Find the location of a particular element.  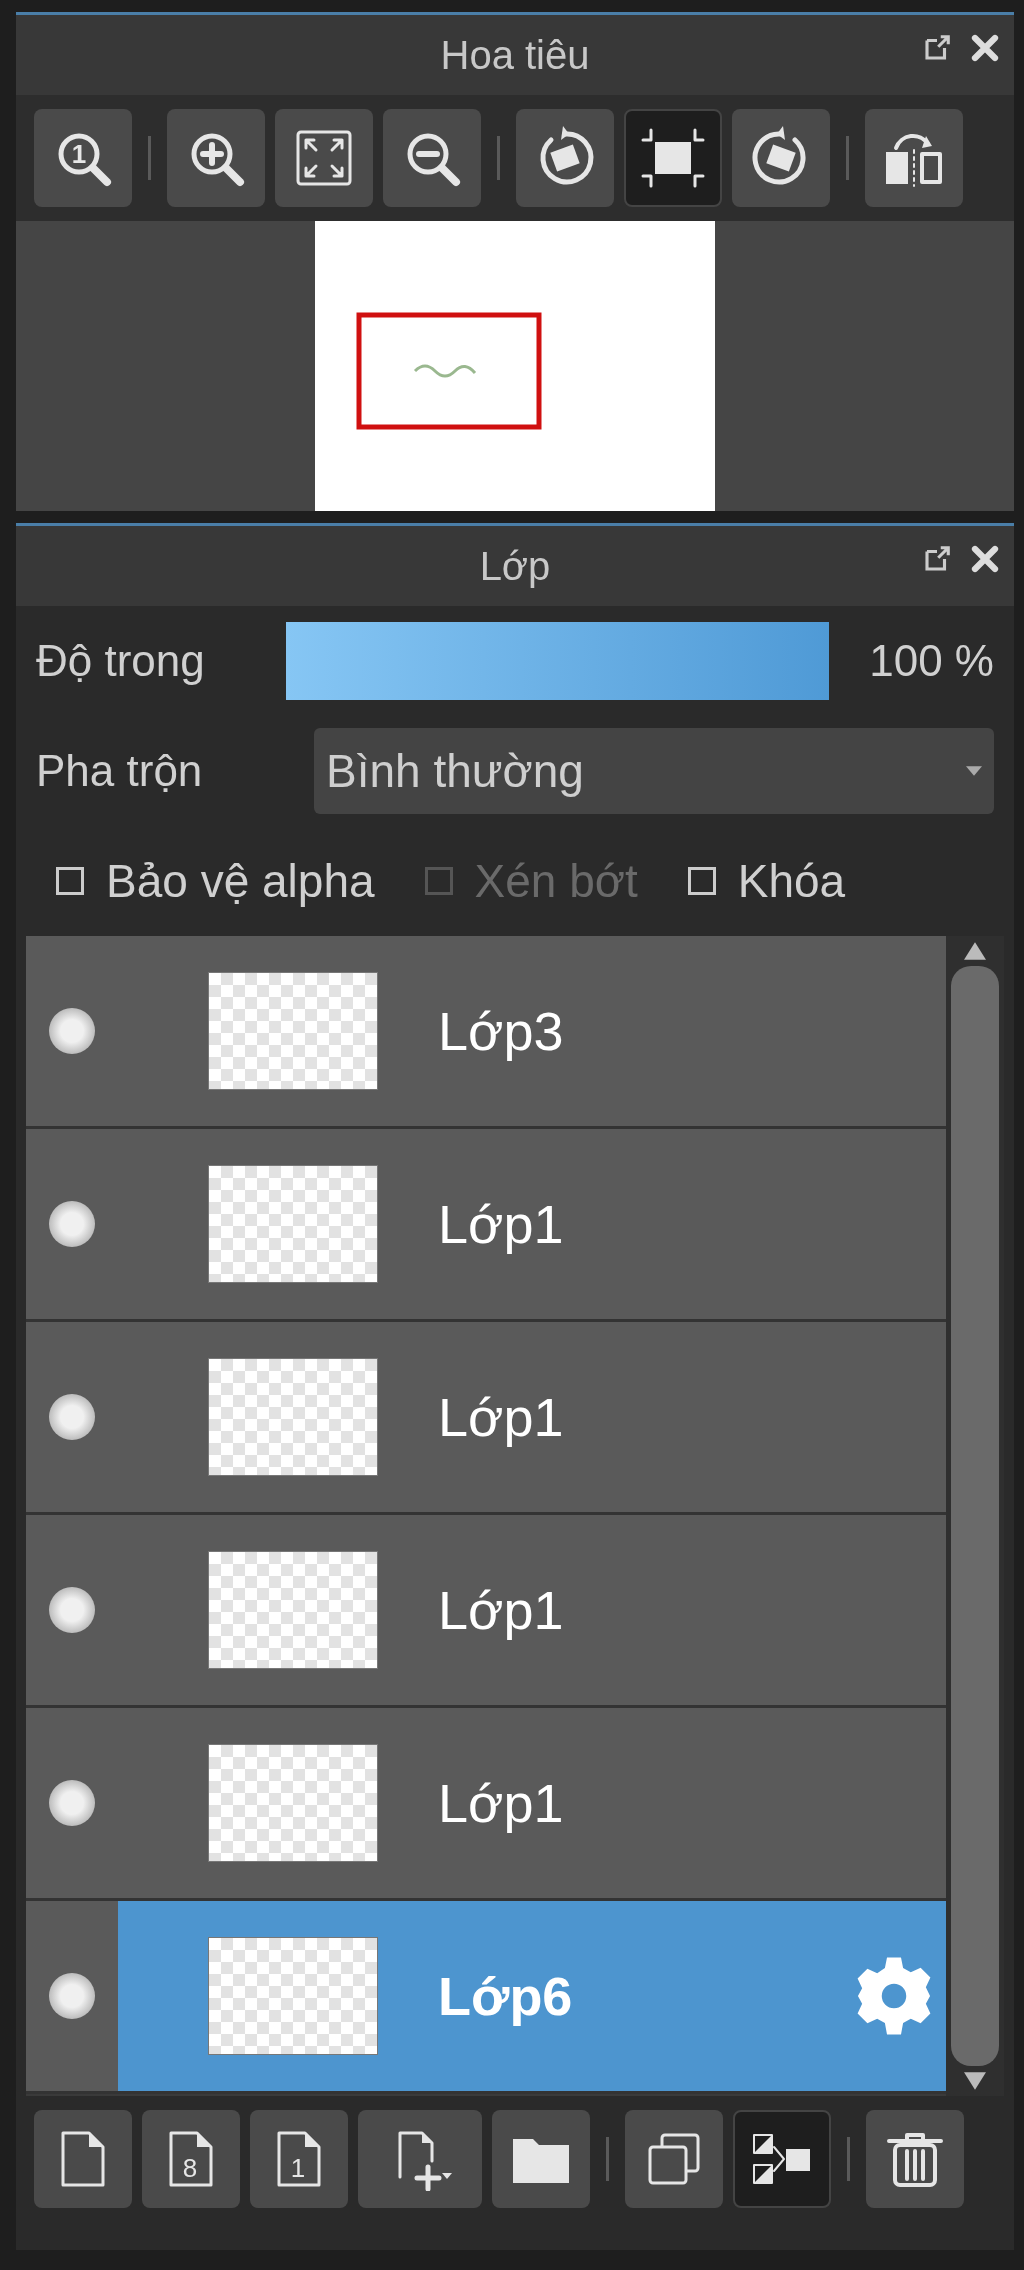

blend-dropdown: Bình thường is located at coordinates (654, 771).